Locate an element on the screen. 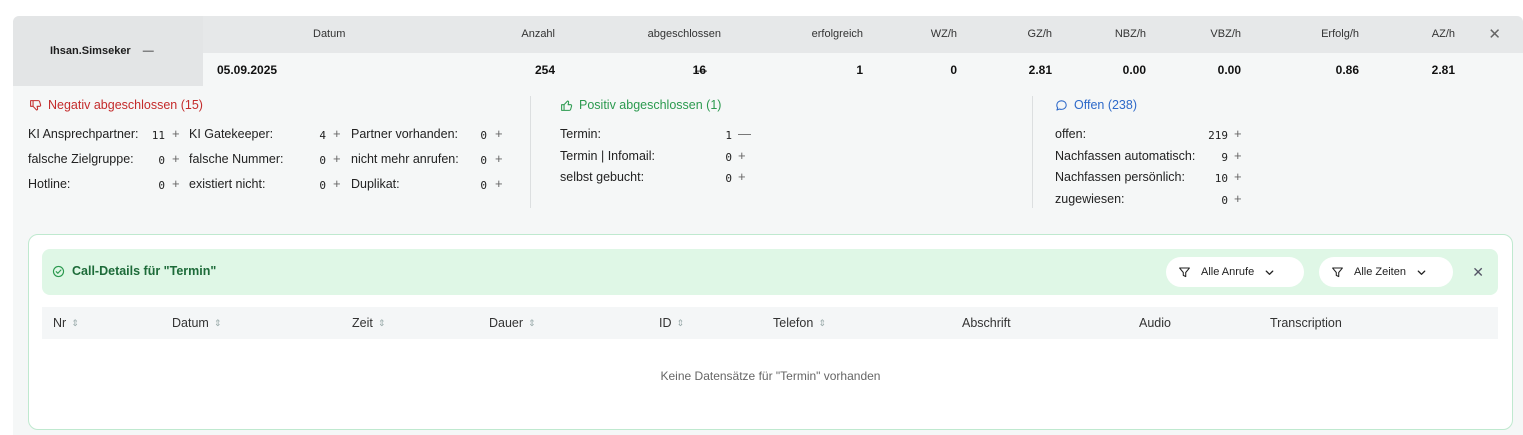 The height and width of the screenshot is (435, 1523). value-wz-h: 0 is located at coordinates (953, 70).